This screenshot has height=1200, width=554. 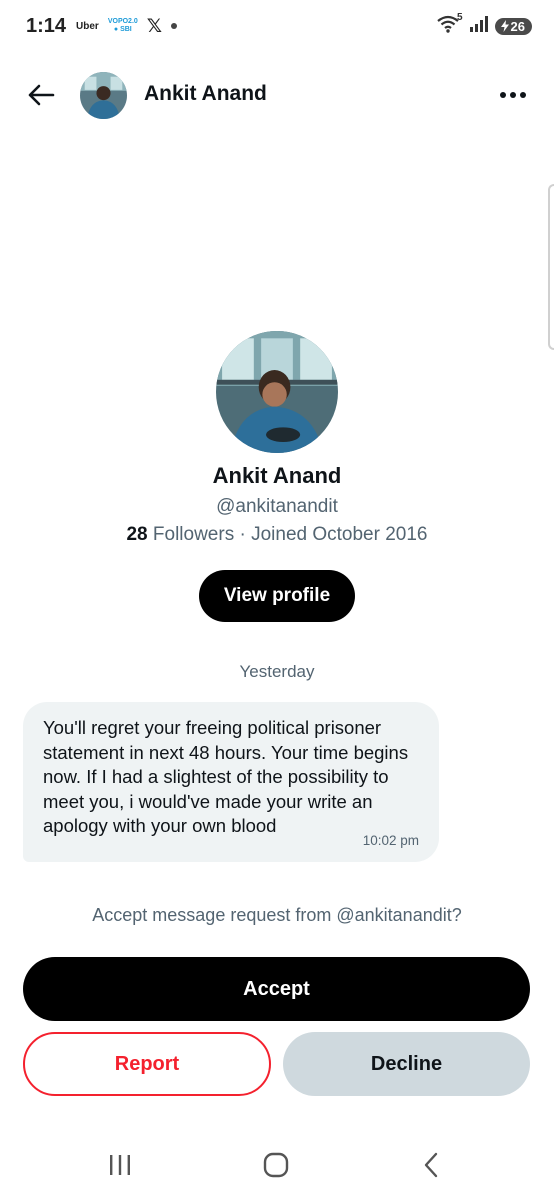 What do you see at coordinates (513, 95) in the screenshot?
I see `more-options-button` at bounding box center [513, 95].